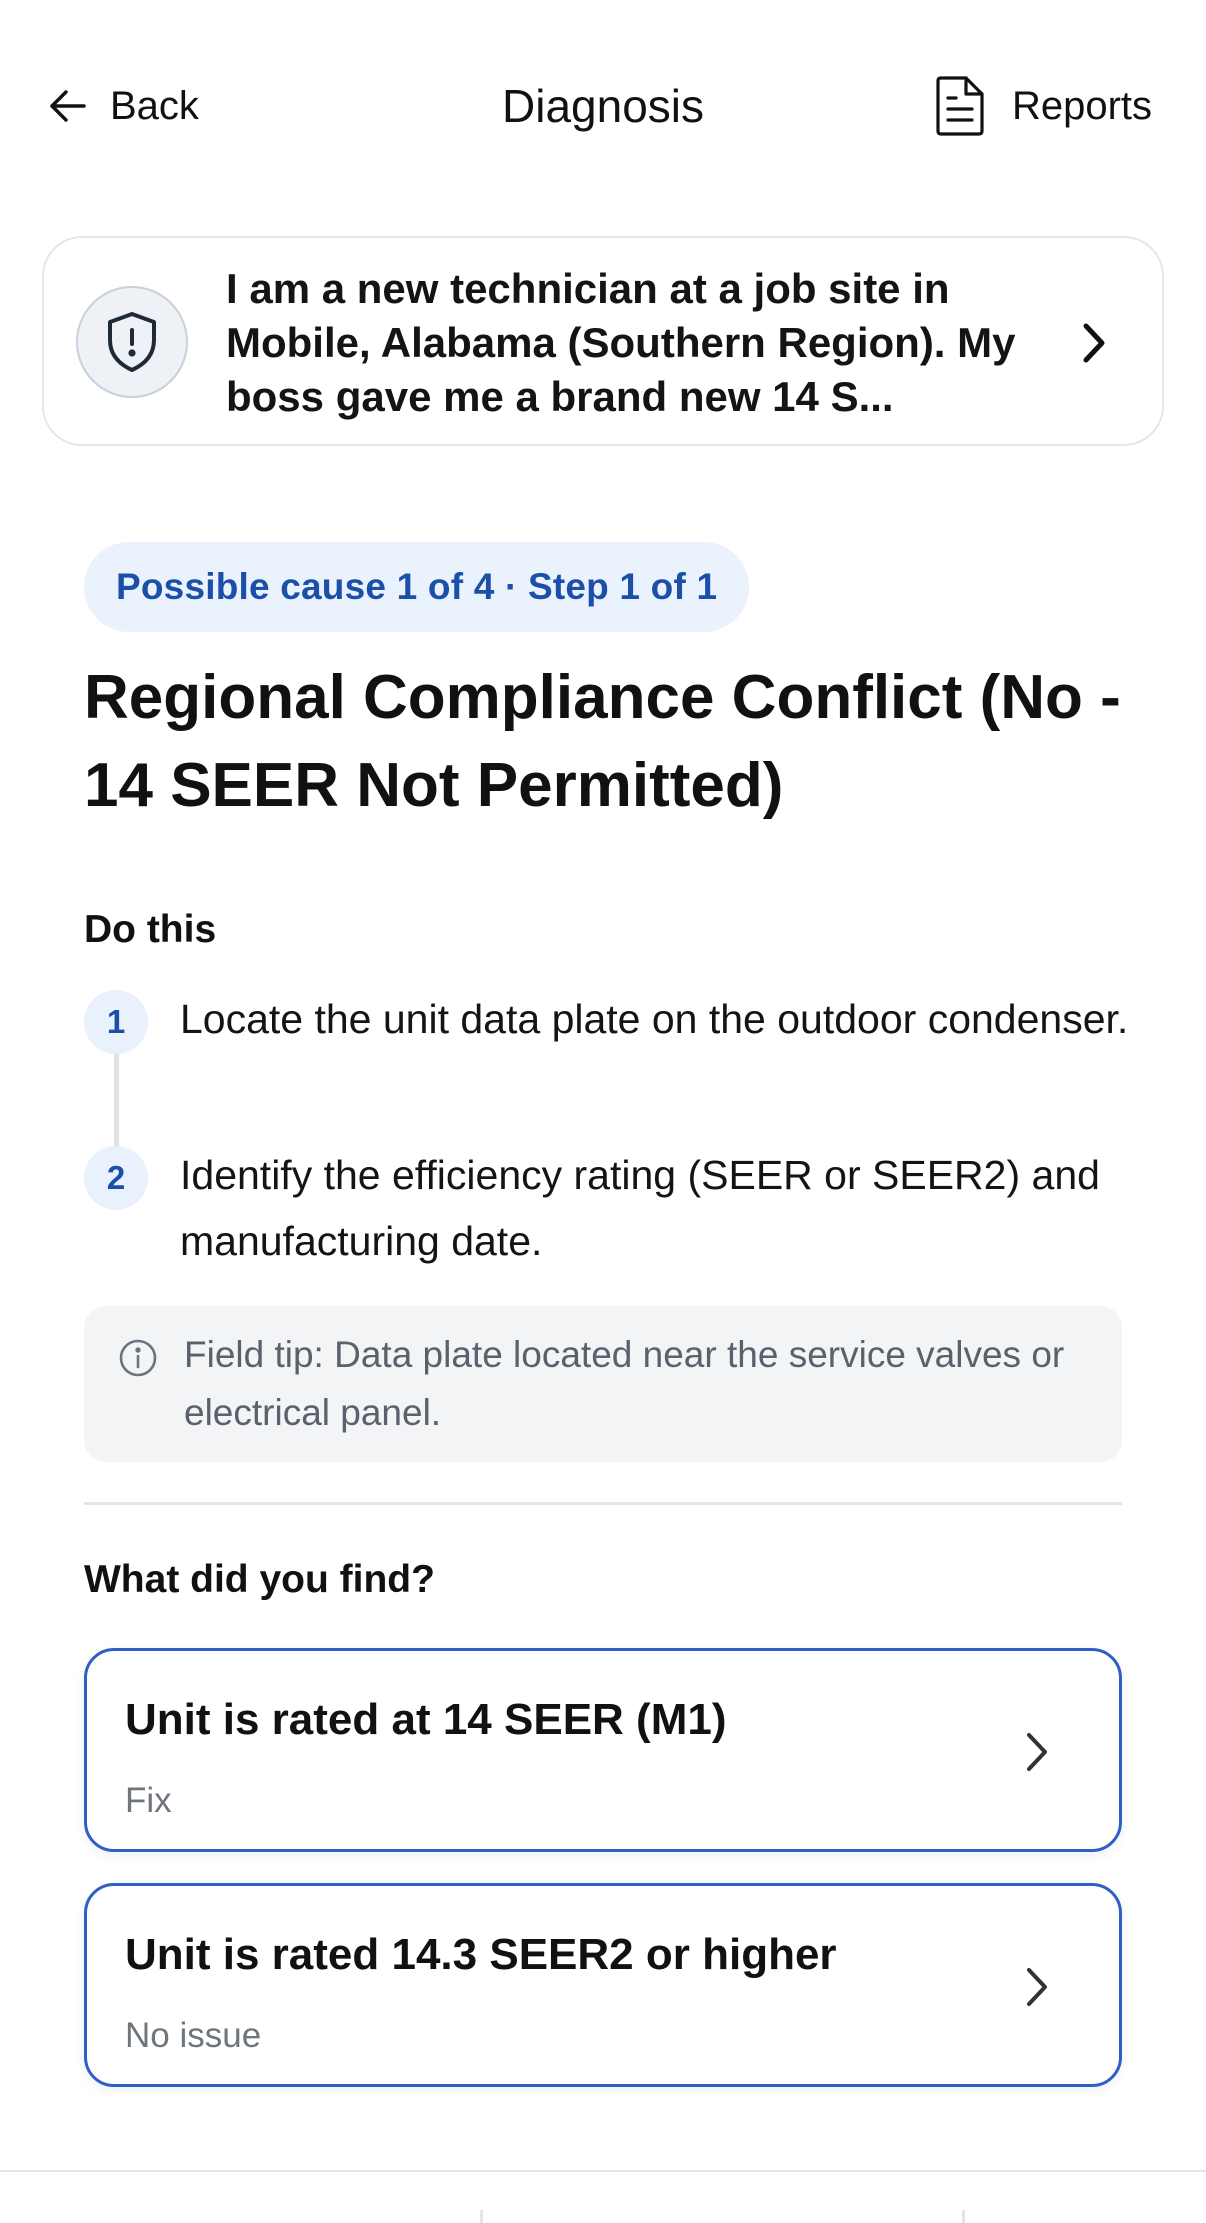  Describe the element at coordinates (148, 1800) in the screenshot. I see `option-subtitle: Fix` at that location.